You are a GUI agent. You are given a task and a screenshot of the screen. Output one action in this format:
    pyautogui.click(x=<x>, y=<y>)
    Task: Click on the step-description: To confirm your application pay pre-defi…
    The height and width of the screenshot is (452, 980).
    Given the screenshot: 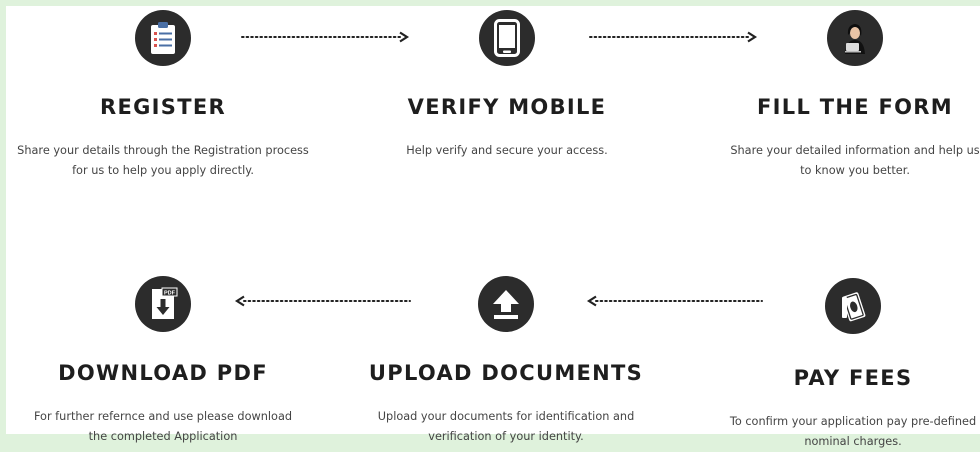 What is the action you would take?
    pyautogui.click(x=834, y=432)
    